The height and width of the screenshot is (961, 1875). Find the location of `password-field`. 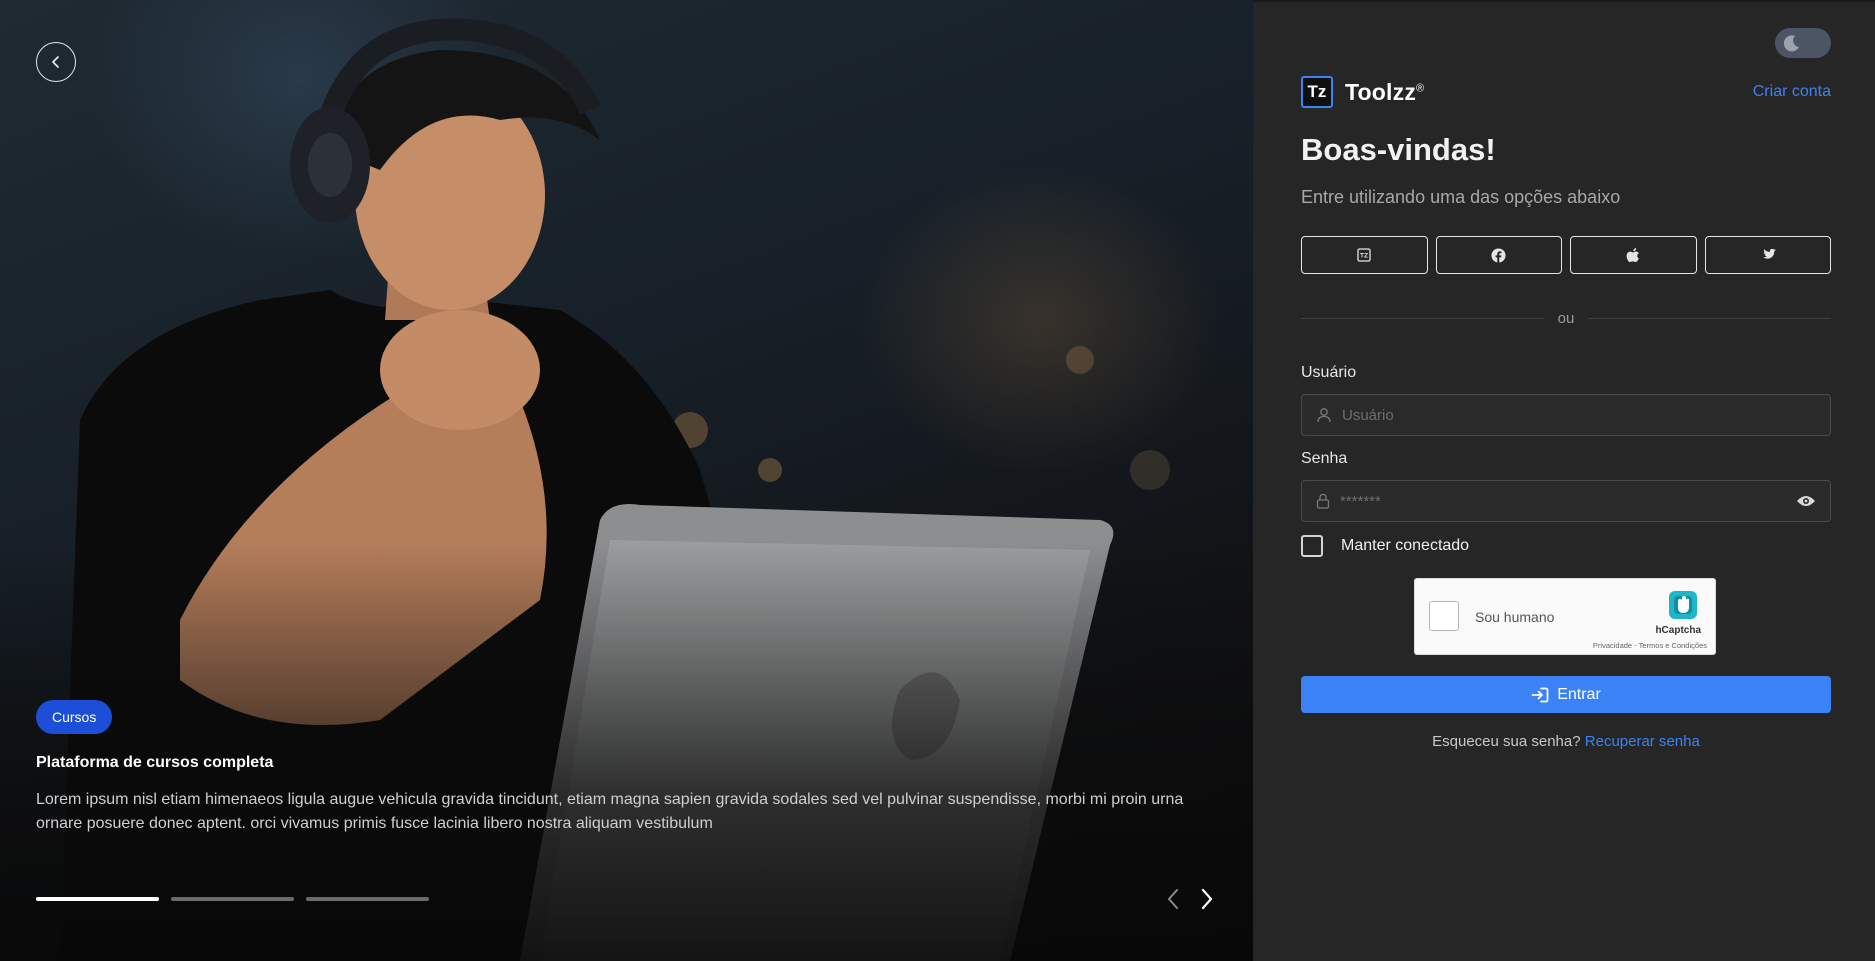

password-field is located at coordinates (1566, 501).